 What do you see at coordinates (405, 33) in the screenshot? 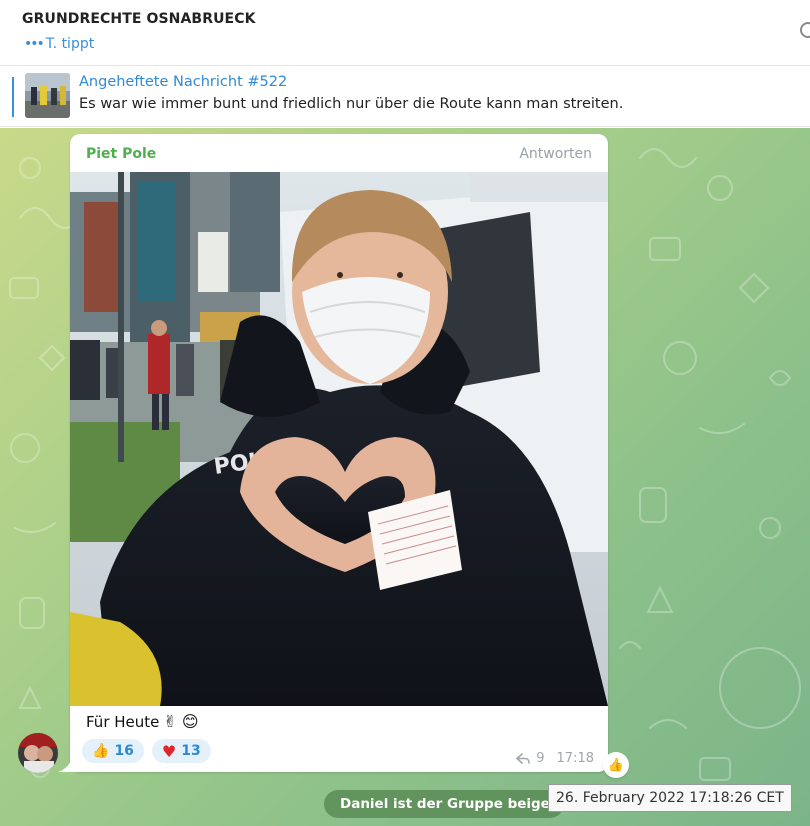
I see `chat-header: GRUNDRECHTE OSNABRUECK ••• T. tippt` at bounding box center [405, 33].